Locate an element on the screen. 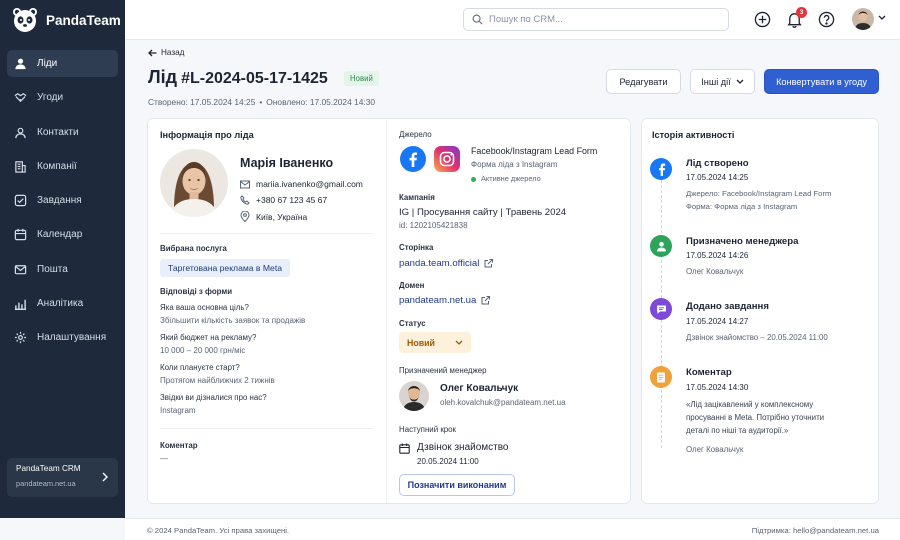  form-answers-label: Відповіді з форми is located at coordinates (196, 291).